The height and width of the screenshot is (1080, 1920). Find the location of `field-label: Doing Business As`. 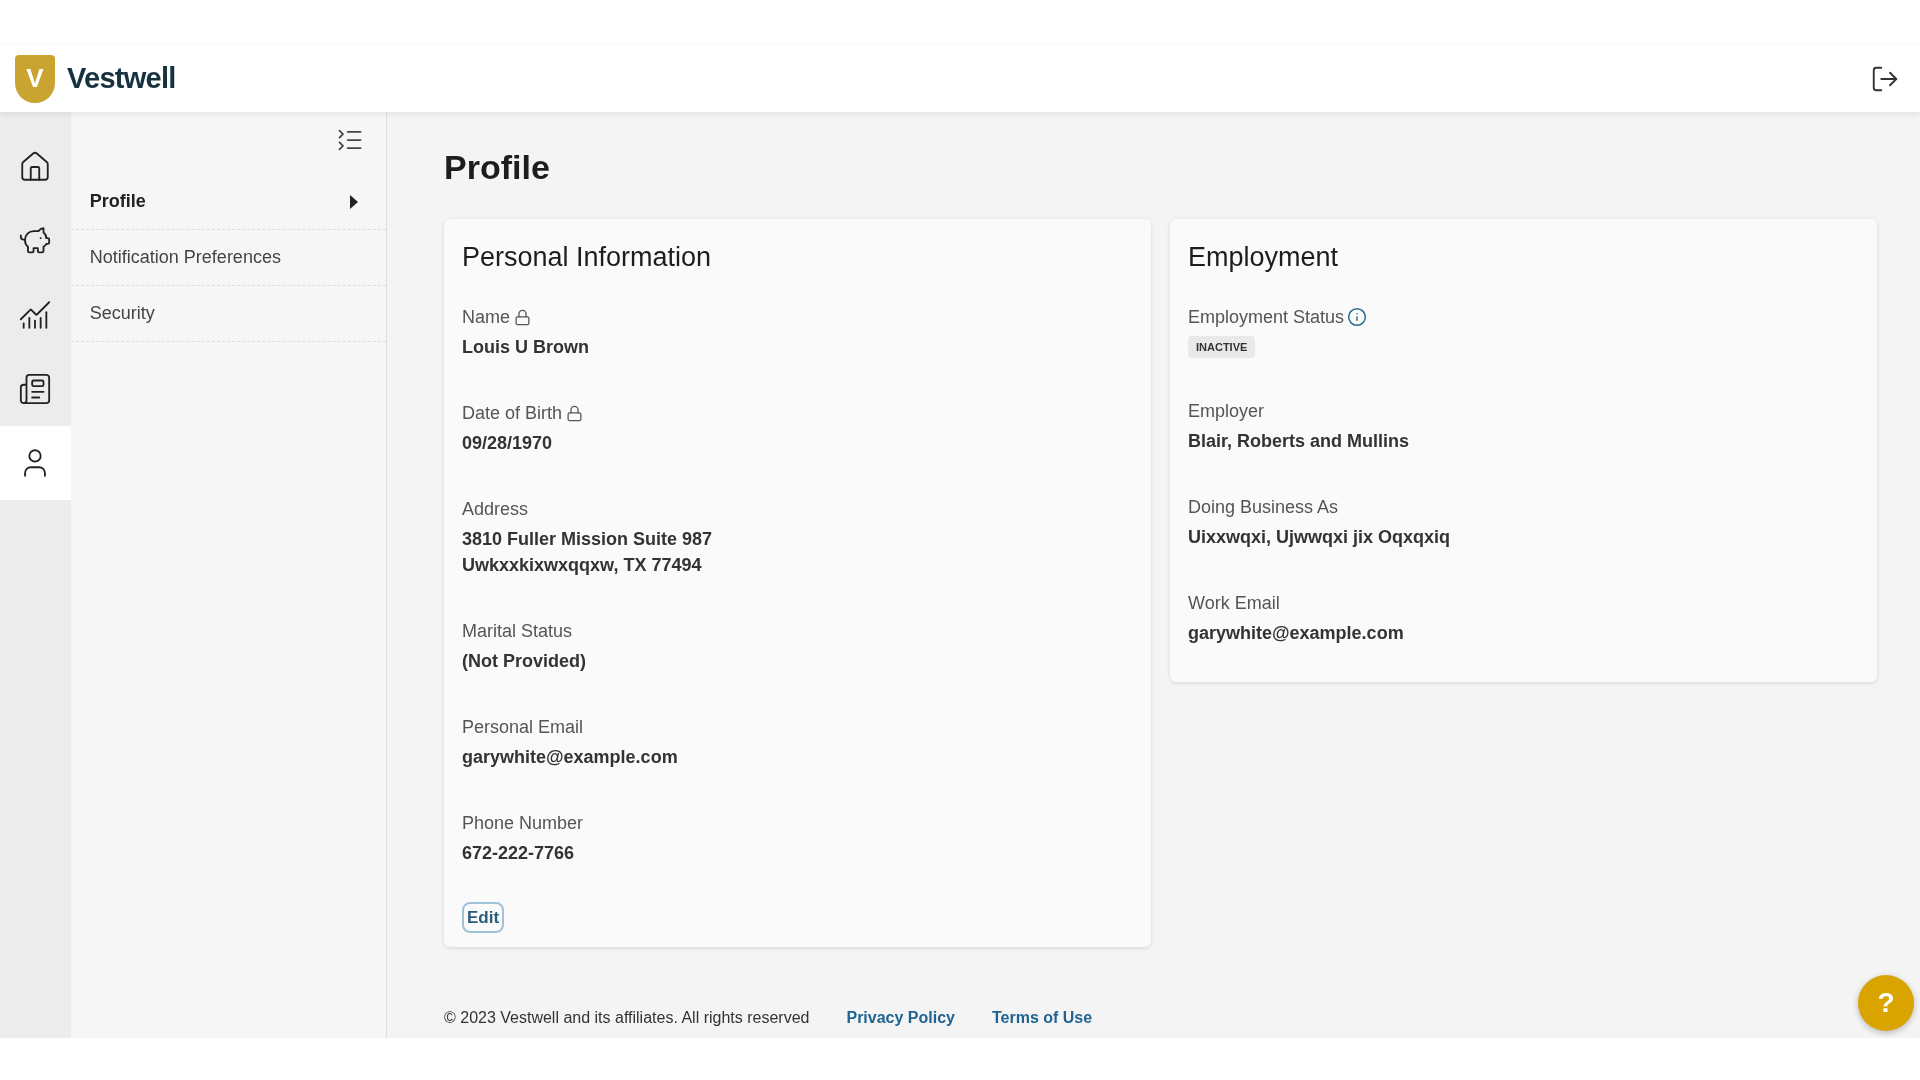

field-label: Doing Business As is located at coordinates (1263, 507).